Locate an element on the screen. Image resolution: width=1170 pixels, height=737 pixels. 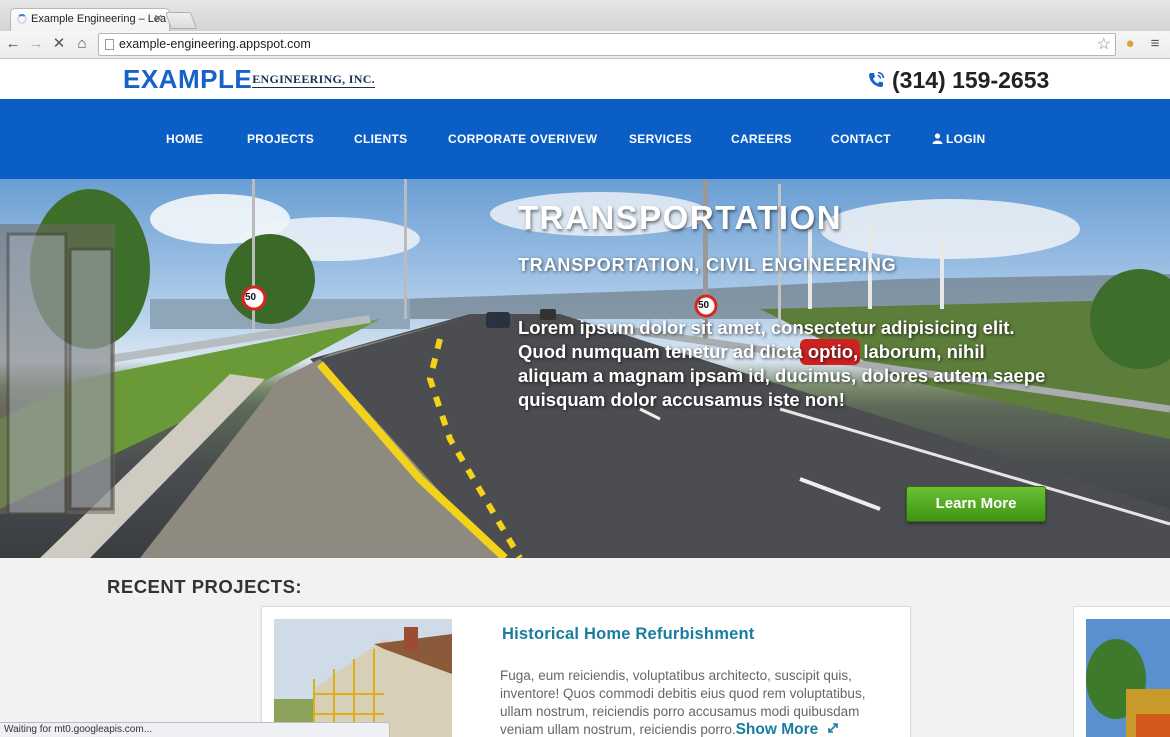
show-more-link: Show More is located at coordinates (787, 729).